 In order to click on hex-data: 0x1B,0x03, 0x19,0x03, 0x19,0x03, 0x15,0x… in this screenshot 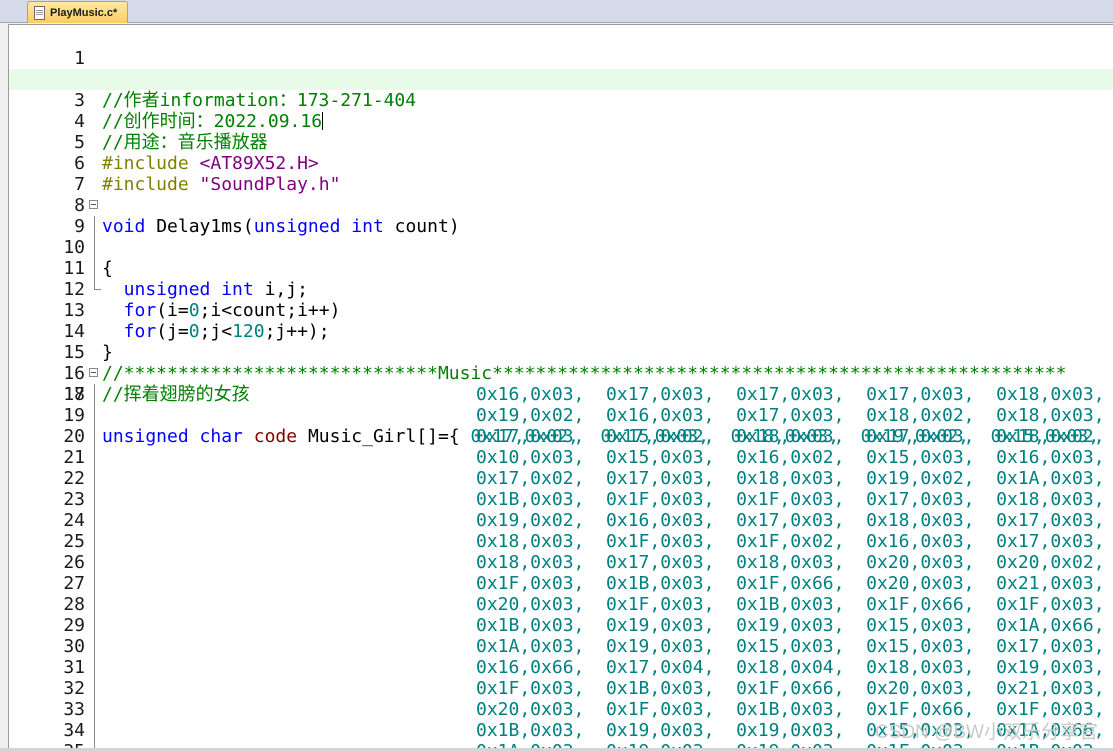, I will do `click(790, 625)`.